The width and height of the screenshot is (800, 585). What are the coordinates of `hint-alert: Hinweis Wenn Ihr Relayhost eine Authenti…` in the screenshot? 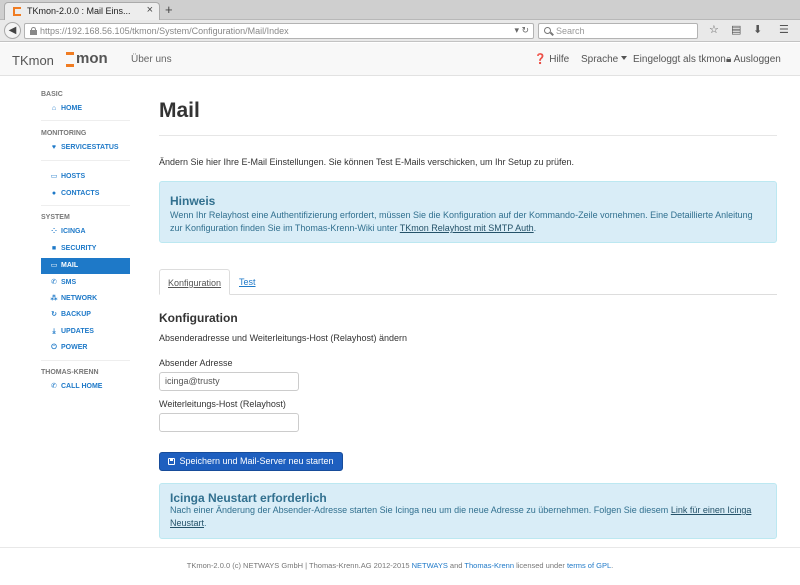 It's located at (468, 212).